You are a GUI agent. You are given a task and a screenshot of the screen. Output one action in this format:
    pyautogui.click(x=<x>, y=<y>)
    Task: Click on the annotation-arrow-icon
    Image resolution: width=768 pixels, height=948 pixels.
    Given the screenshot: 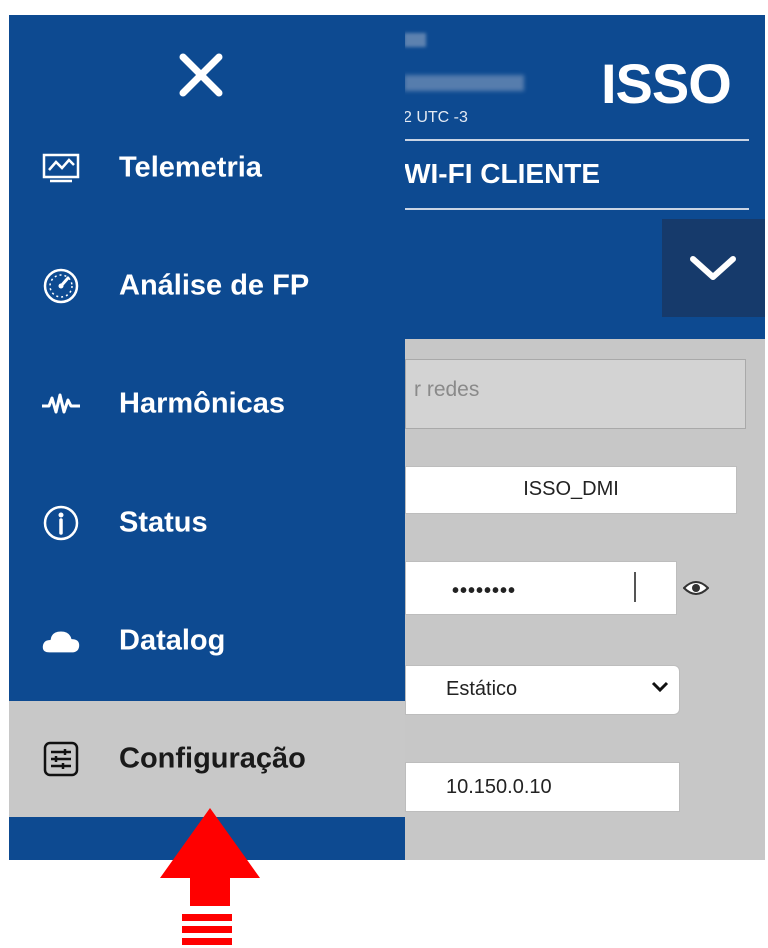 What is the action you would take?
    pyautogui.click(x=210, y=876)
    